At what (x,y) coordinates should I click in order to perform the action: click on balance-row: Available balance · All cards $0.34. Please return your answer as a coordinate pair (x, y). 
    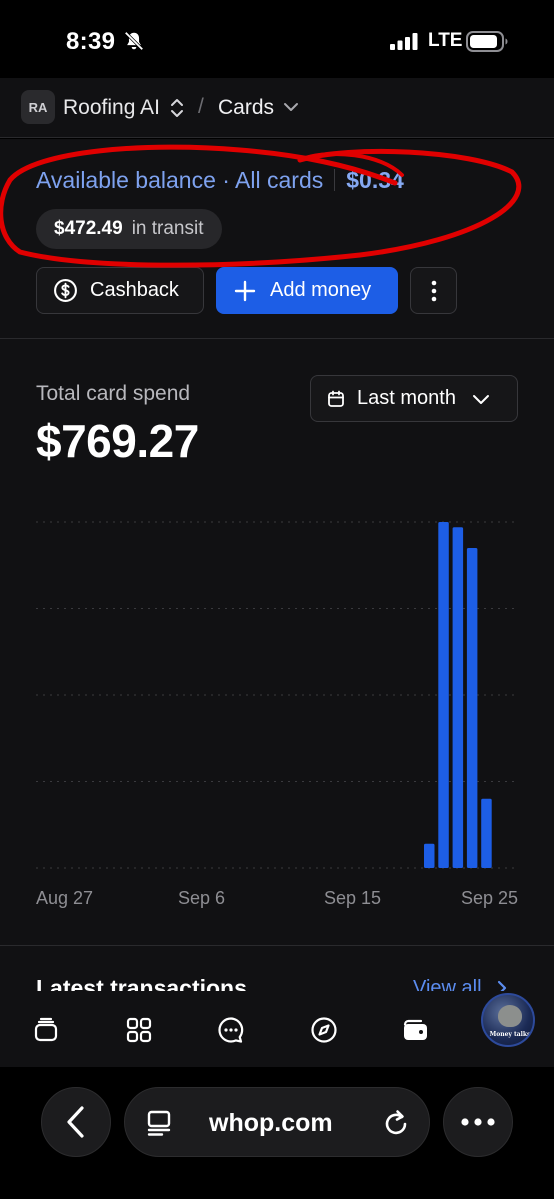
    Looking at the image, I should click on (220, 180).